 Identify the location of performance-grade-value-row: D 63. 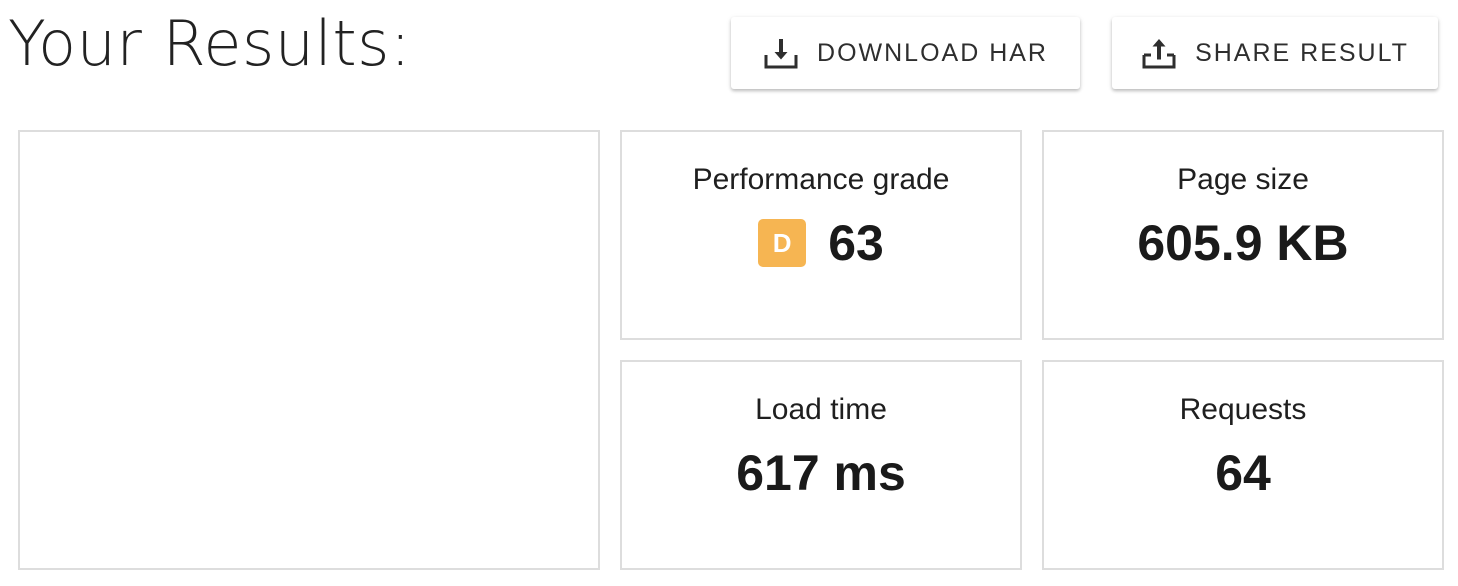
(821, 243).